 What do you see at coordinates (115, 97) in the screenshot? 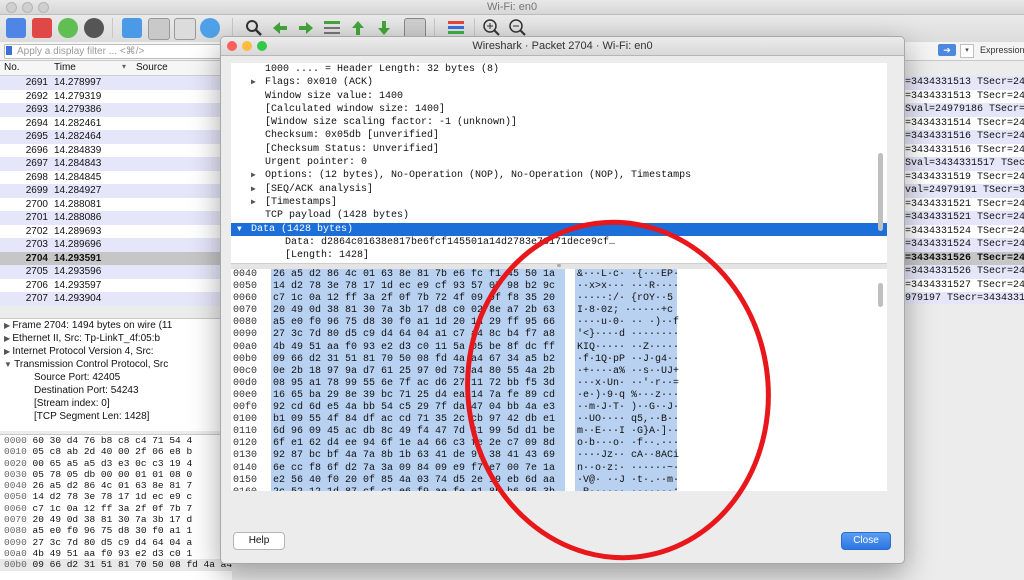
I see `packet-row: 2692 14.279319` at bounding box center [115, 97].